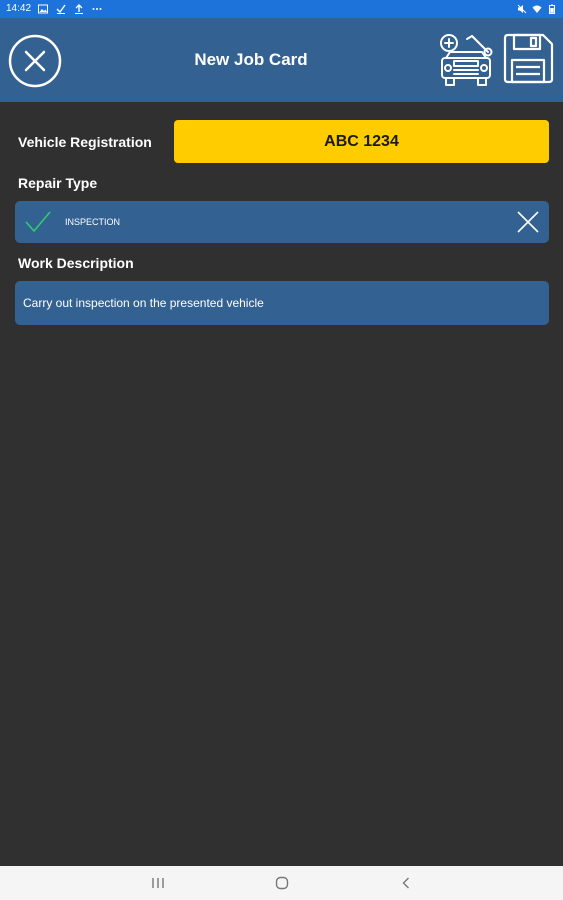 The image size is (563, 900). What do you see at coordinates (528, 222) in the screenshot?
I see `clear-repair-type-icon` at bounding box center [528, 222].